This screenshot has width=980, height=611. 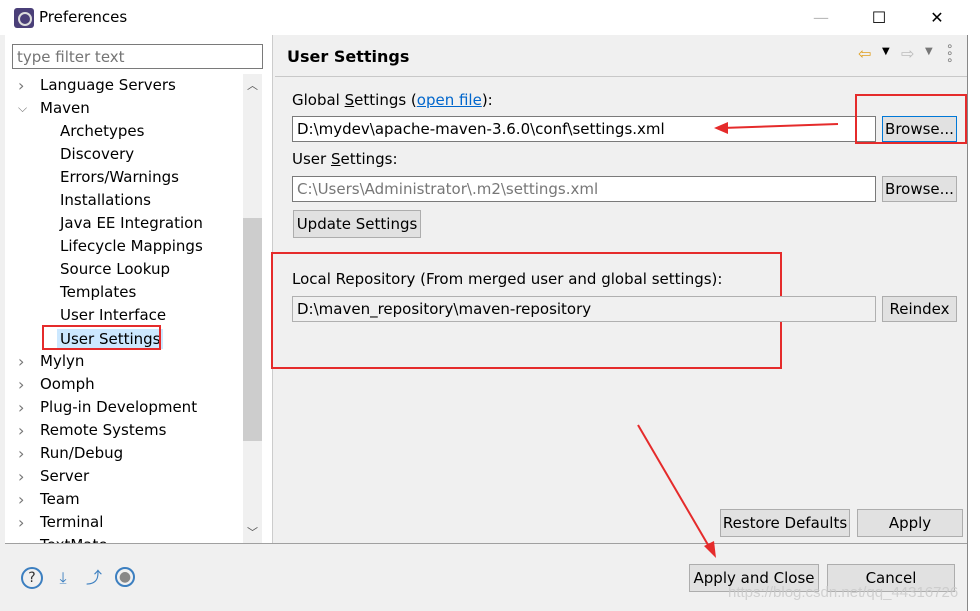 What do you see at coordinates (780, 126) in the screenshot?
I see `annotation-arrow-browse` at bounding box center [780, 126].